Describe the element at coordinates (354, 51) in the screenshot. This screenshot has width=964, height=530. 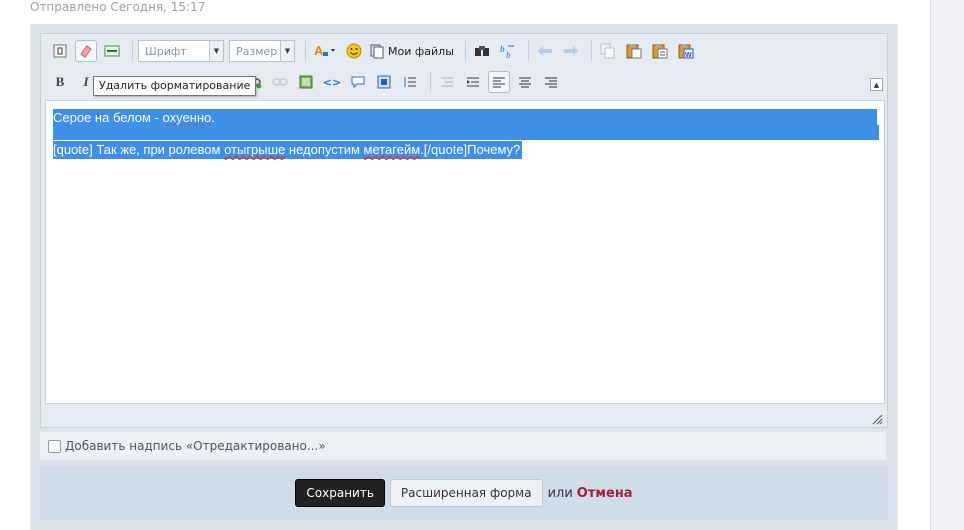
I see `smiley-icon` at that location.